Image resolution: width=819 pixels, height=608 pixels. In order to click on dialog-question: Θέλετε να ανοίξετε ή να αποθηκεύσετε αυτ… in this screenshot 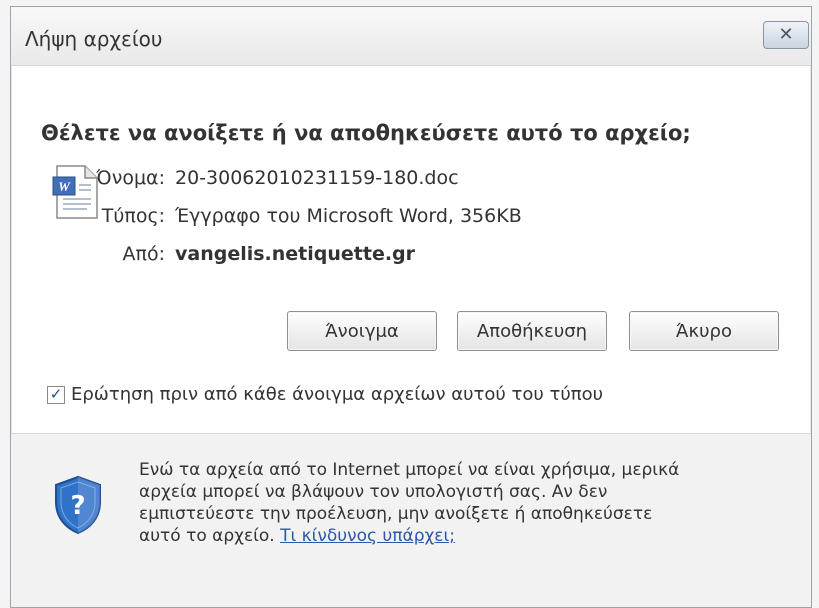, I will do `click(366, 133)`.